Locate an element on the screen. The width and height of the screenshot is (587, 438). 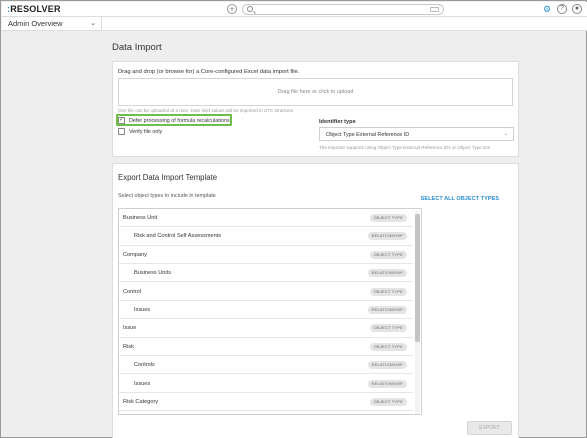
logo-text: RESOLVER is located at coordinates (35, 9).